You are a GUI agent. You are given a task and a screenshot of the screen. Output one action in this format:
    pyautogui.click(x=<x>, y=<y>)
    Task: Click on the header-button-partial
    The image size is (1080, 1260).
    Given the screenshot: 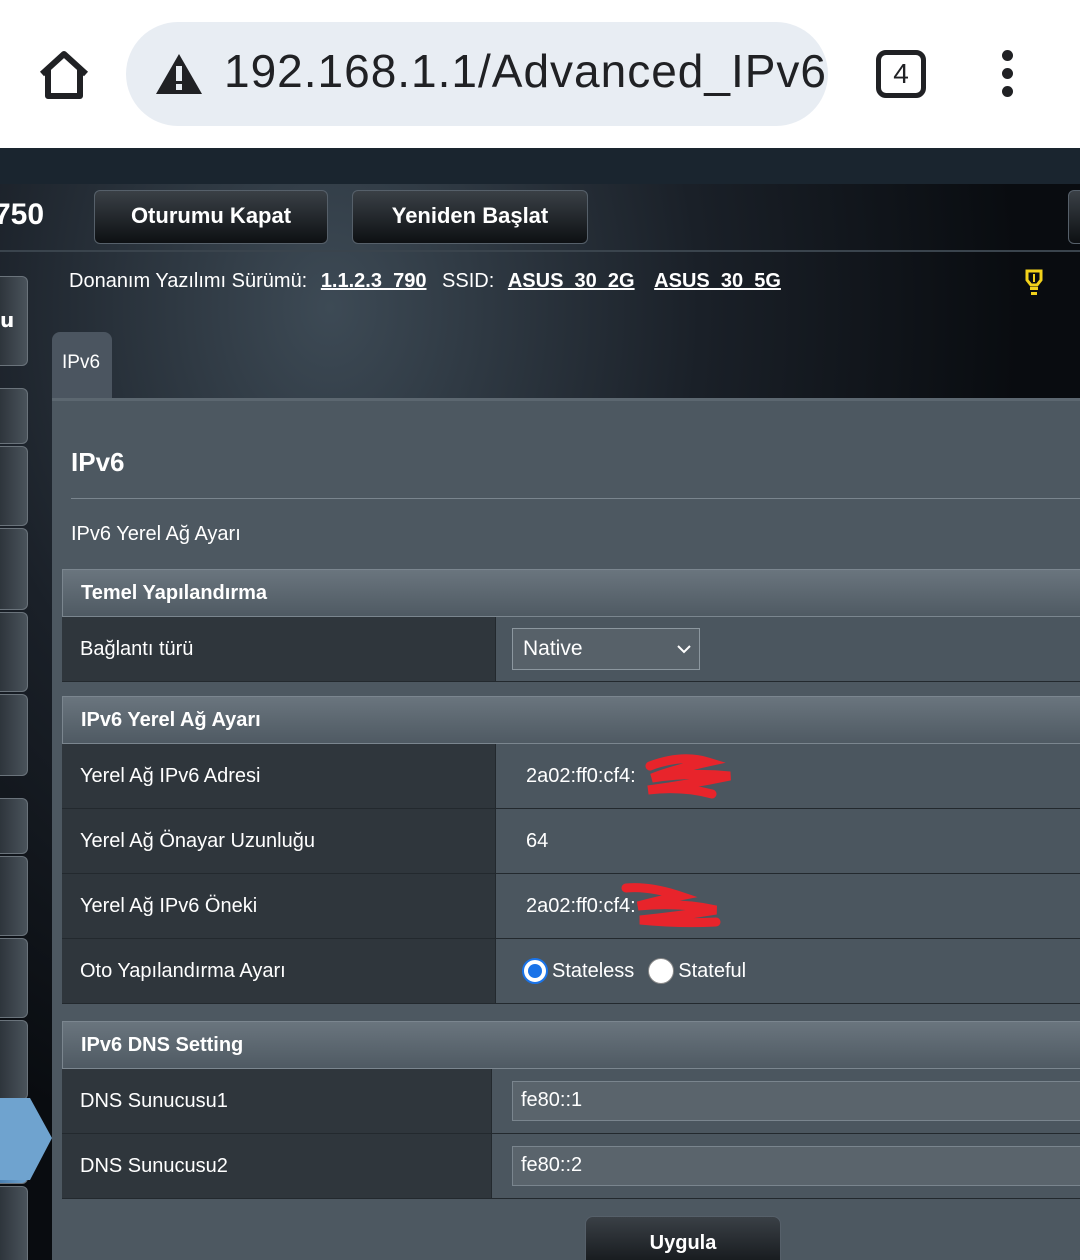 What is the action you would take?
    pyautogui.click(x=1074, y=217)
    